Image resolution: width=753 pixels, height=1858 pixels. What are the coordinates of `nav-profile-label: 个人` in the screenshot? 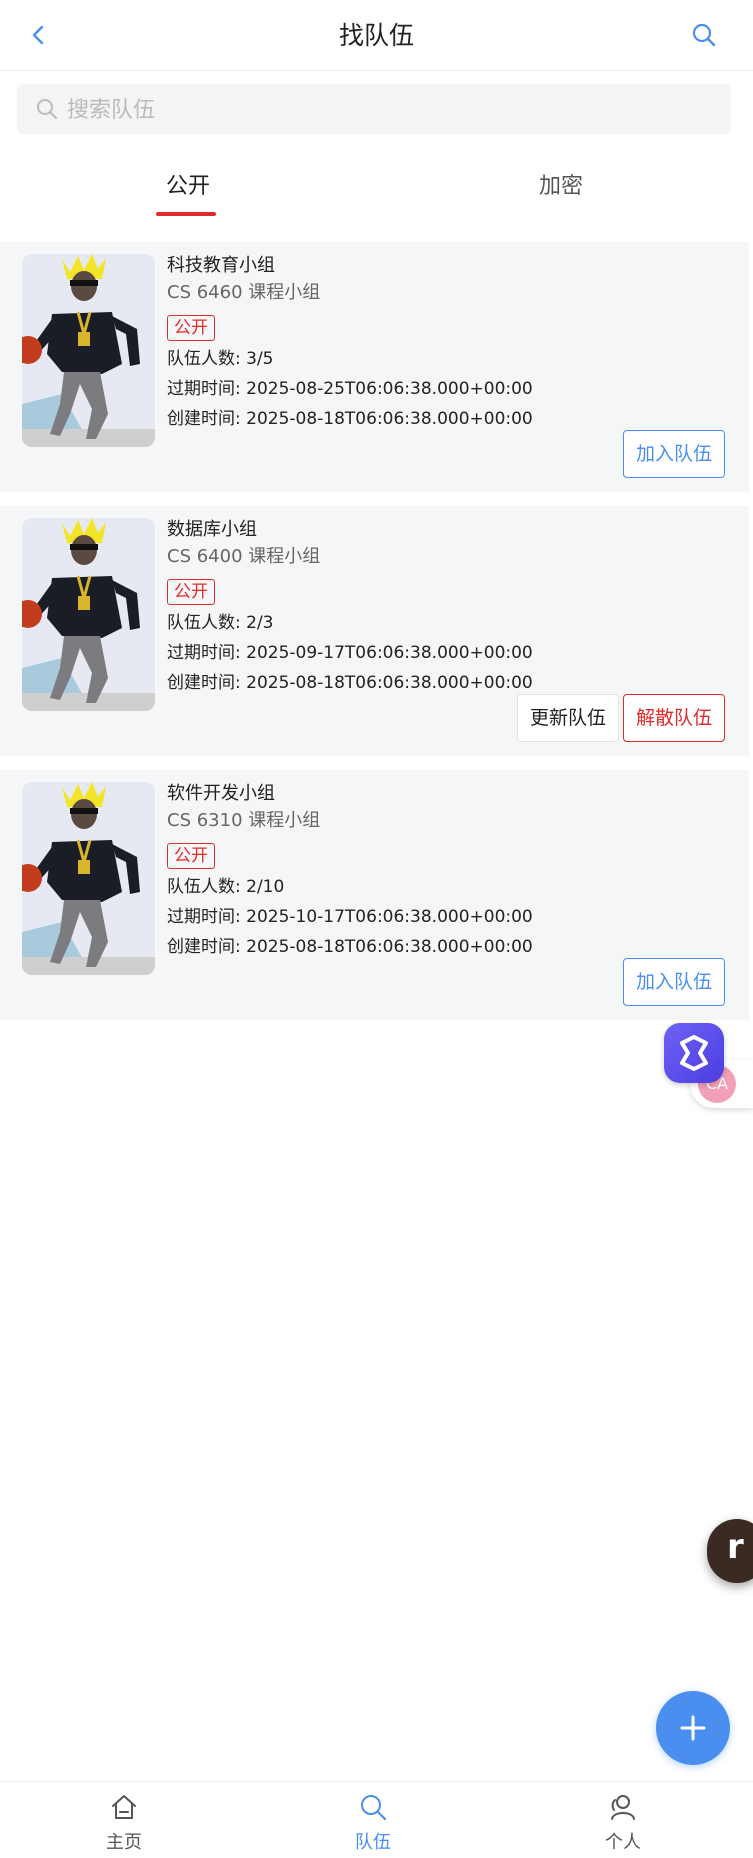 It's located at (623, 1842).